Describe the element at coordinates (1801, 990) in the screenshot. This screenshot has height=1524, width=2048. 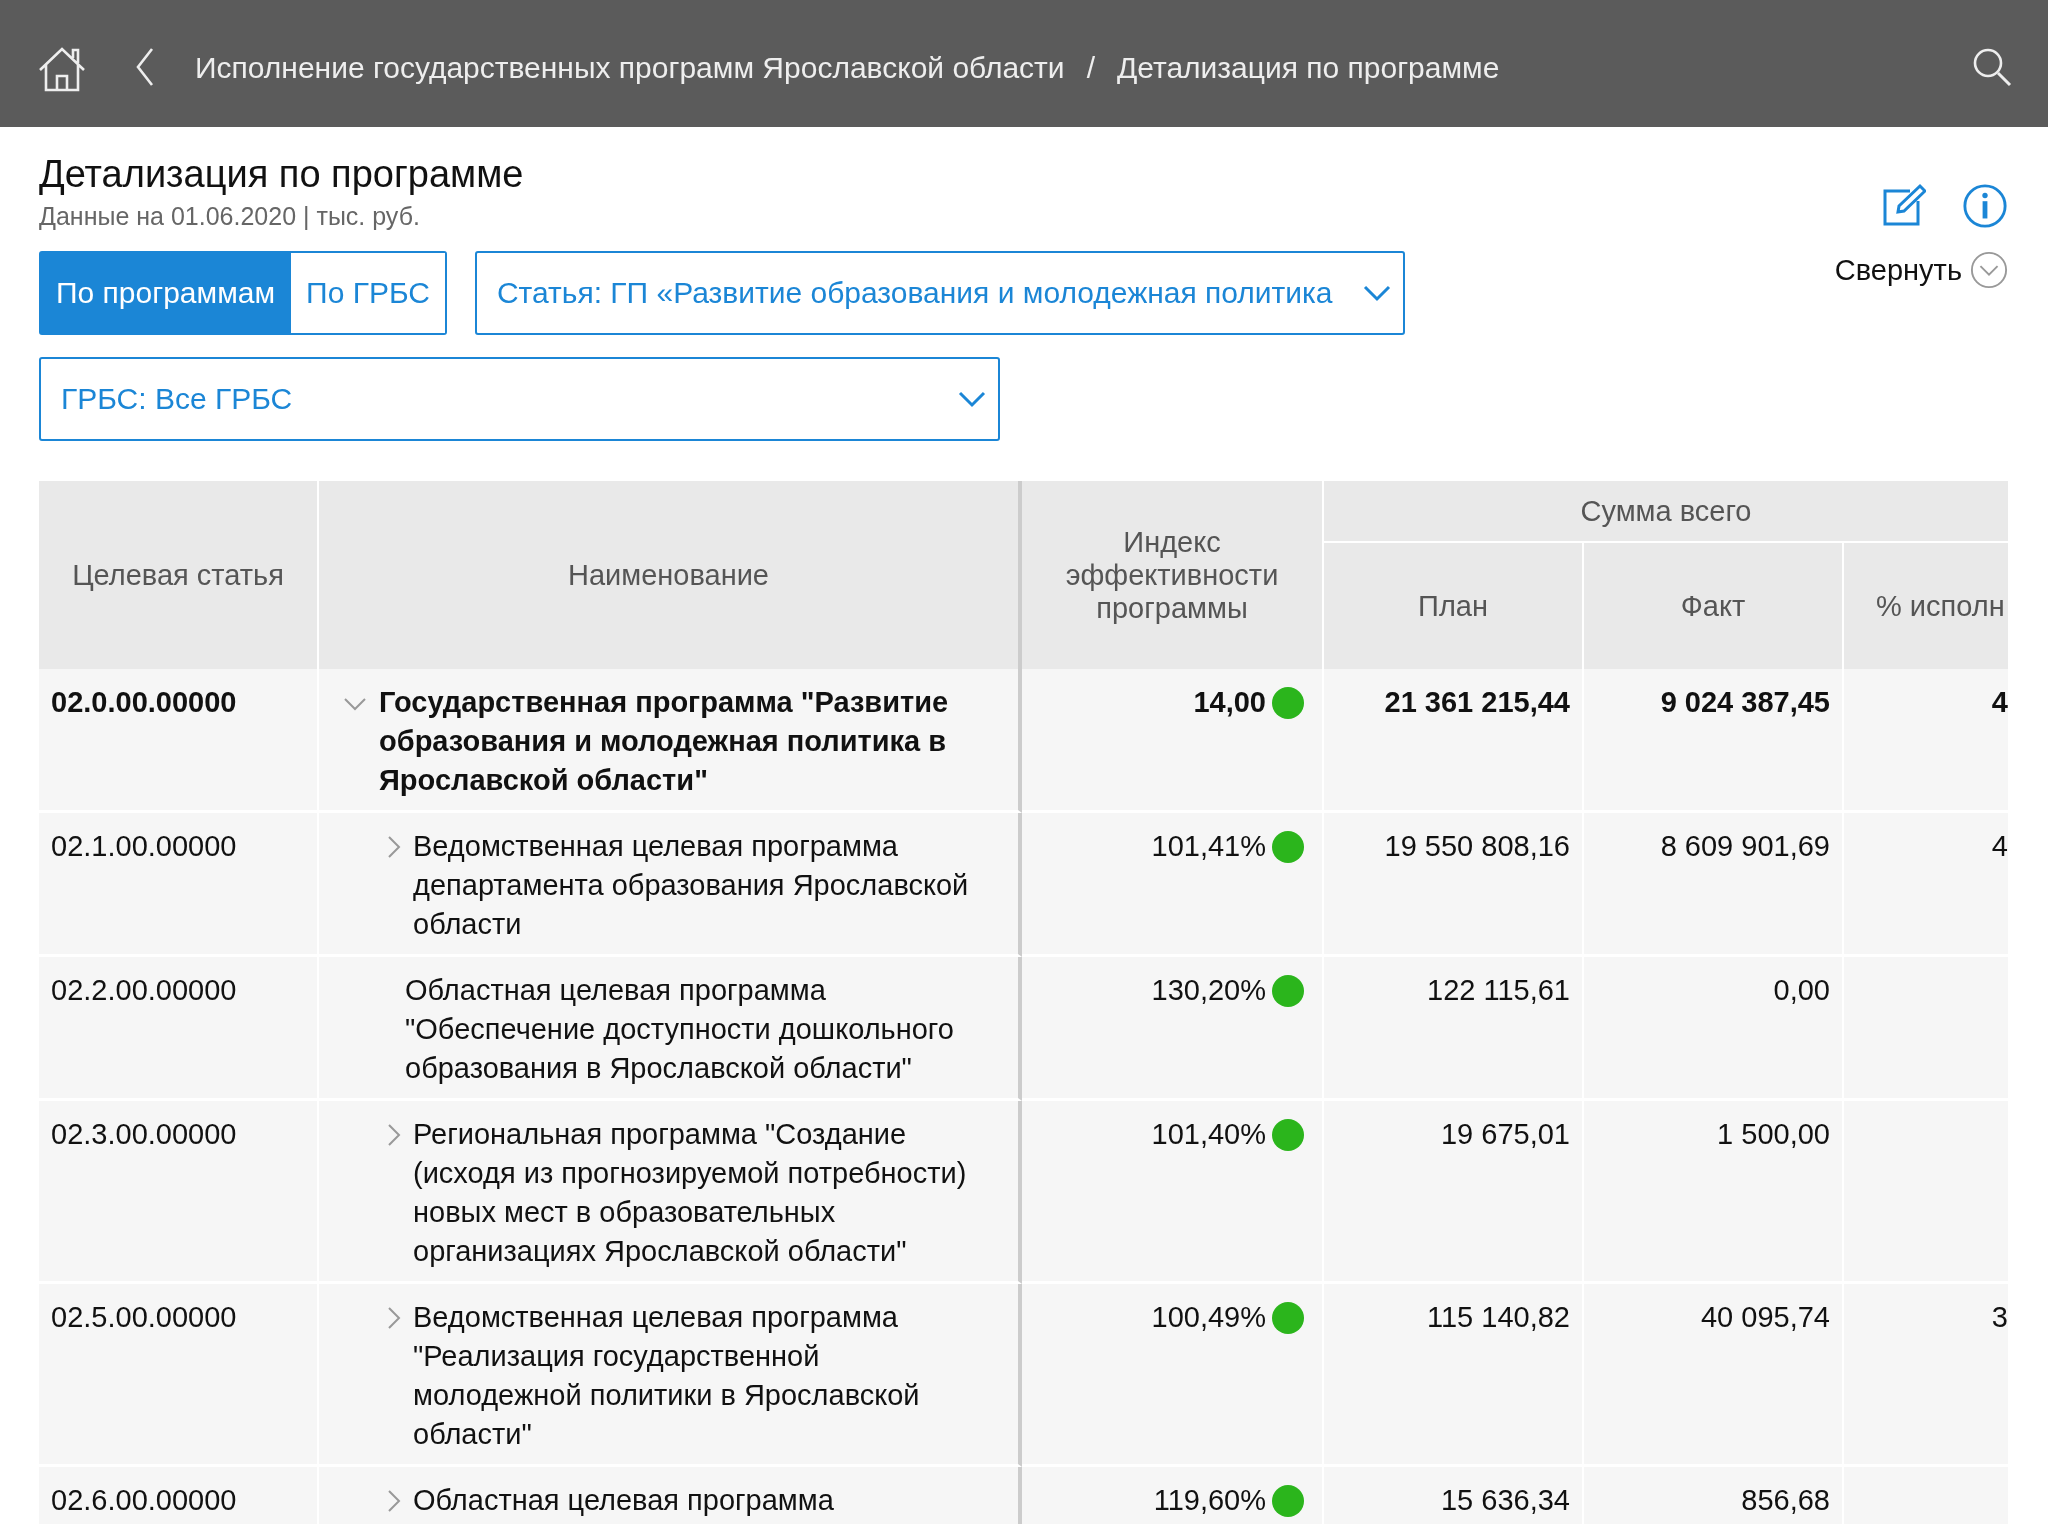
I see `table-cell: 0,00` at that location.